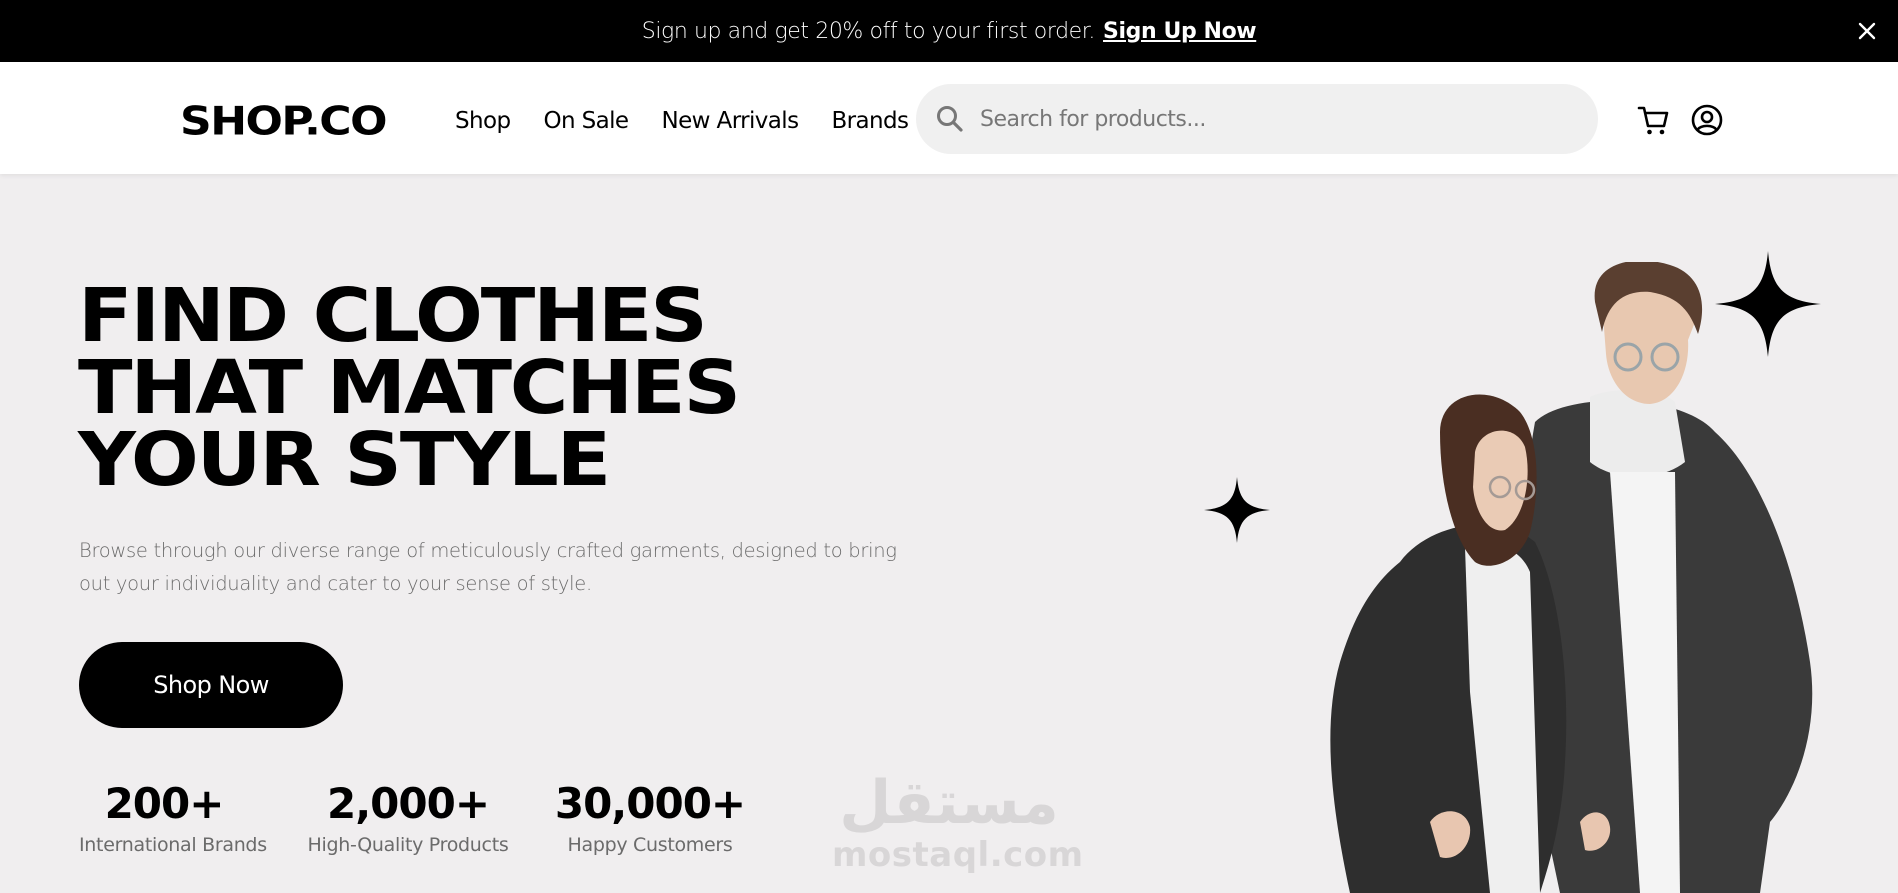 The height and width of the screenshot is (893, 1898). What do you see at coordinates (173, 845) in the screenshot?
I see `stat-label: International Brands` at bounding box center [173, 845].